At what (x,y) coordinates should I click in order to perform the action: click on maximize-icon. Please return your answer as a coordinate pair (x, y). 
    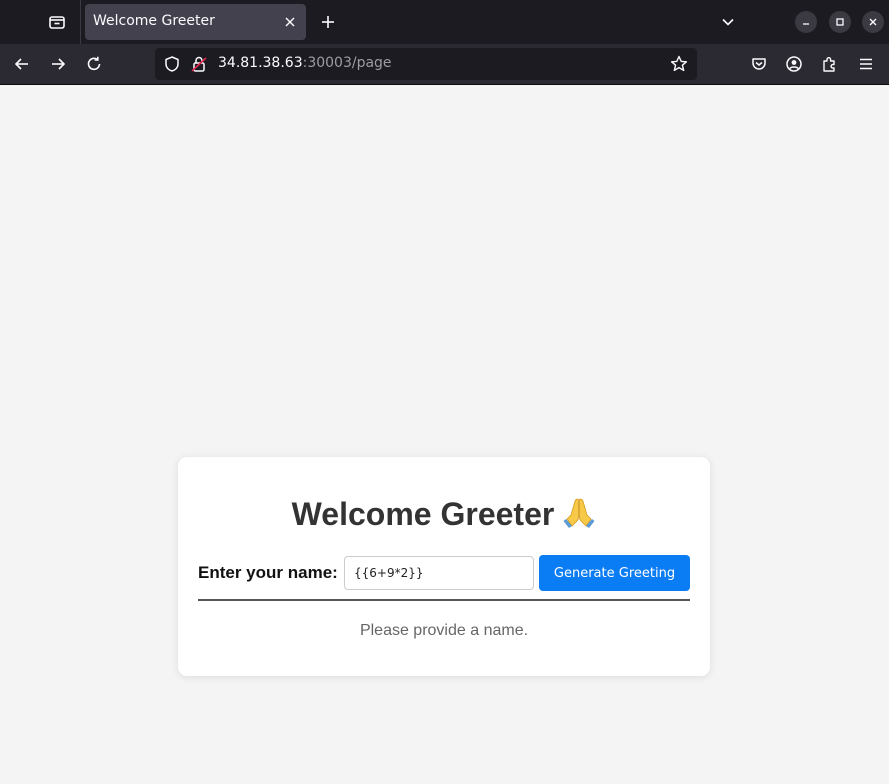
    Looking at the image, I should click on (840, 22).